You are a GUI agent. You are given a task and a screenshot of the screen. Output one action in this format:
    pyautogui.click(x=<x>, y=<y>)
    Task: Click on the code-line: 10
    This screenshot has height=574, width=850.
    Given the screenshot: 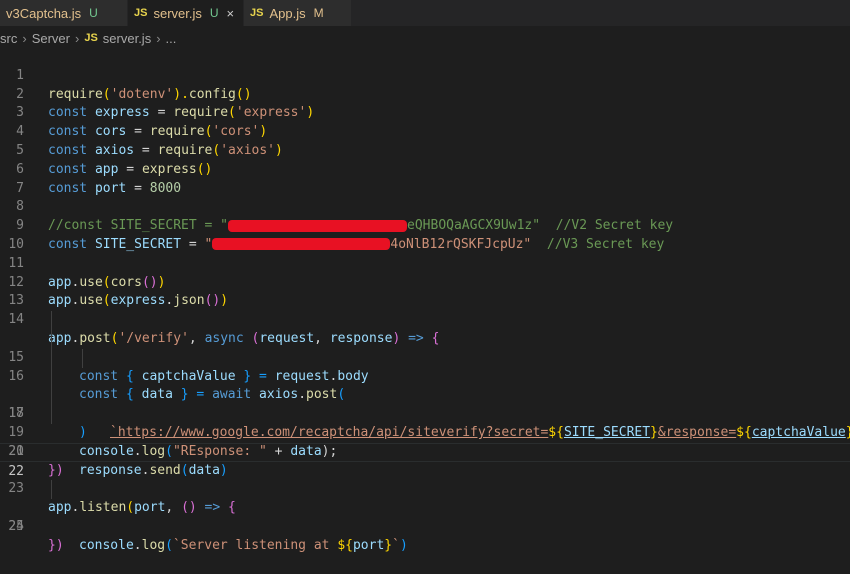 What is the action you would take?
    pyautogui.click(x=425, y=234)
    